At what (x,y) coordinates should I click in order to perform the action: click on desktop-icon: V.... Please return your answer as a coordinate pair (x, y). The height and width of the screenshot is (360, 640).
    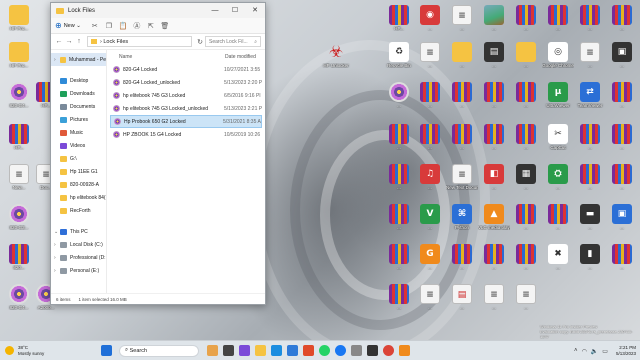
    Looking at the image, I should click on (430, 217).